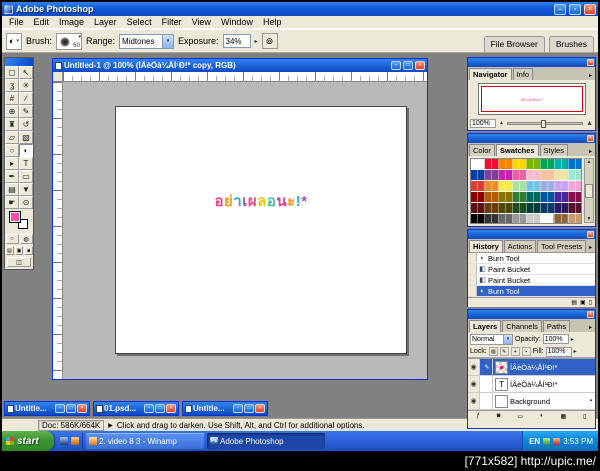 This screenshot has height=471, width=600. I want to click on pen-tool: ✒, so click(12, 176).